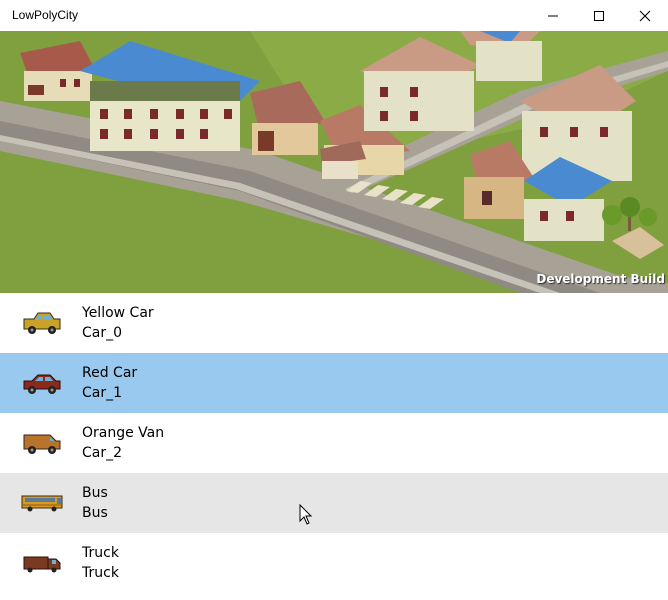 Image resolution: width=668 pixels, height=600 pixels. I want to click on vehicle-name: Yellow Car, so click(118, 313).